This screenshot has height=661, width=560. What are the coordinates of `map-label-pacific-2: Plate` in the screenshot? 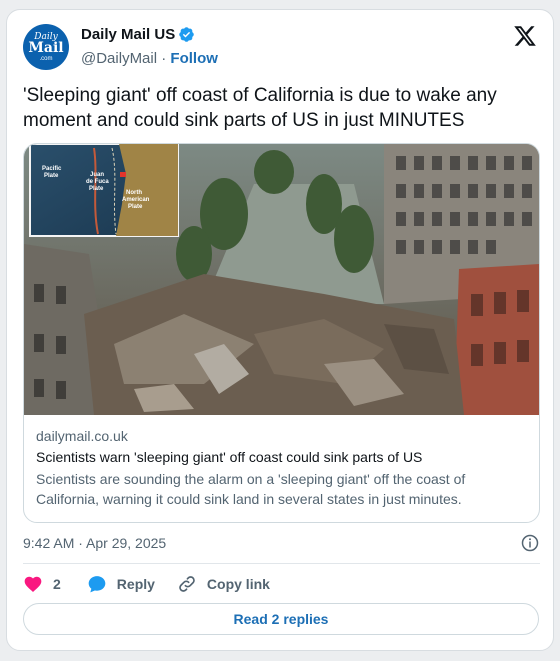 It's located at (51, 176).